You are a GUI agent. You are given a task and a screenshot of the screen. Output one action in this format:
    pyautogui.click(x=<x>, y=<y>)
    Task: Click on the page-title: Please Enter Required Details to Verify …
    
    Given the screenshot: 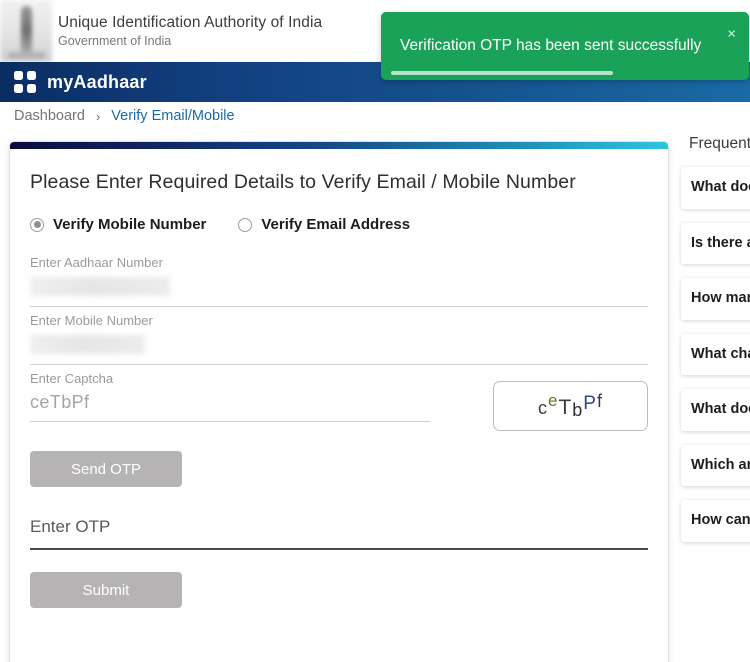 What is the action you would take?
    pyautogui.click(x=303, y=182)
    